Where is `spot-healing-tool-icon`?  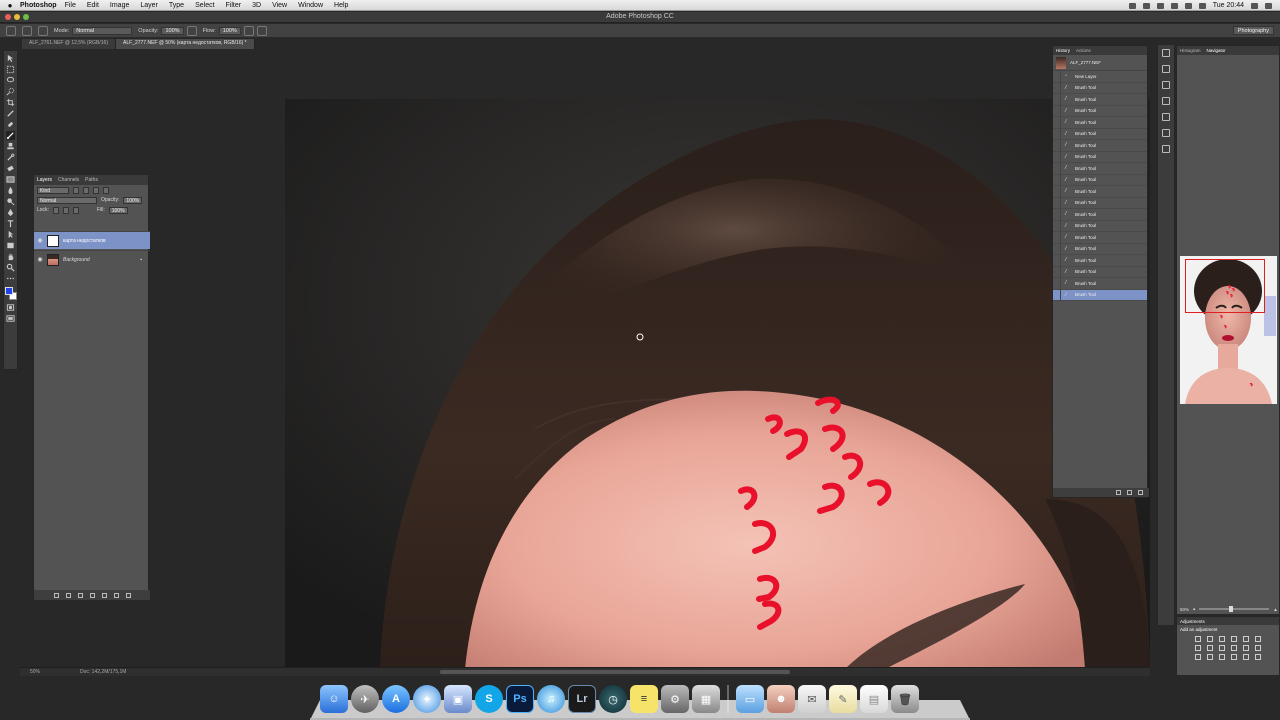
spot-healing-tool-icon is located at coordinates (10, 124).